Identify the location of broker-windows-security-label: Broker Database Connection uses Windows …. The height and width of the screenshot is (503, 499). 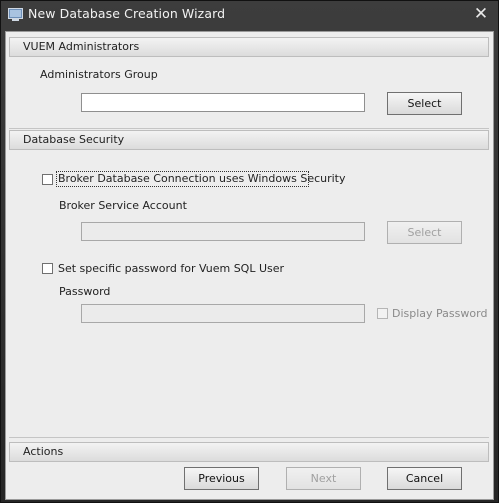
(202, 178).